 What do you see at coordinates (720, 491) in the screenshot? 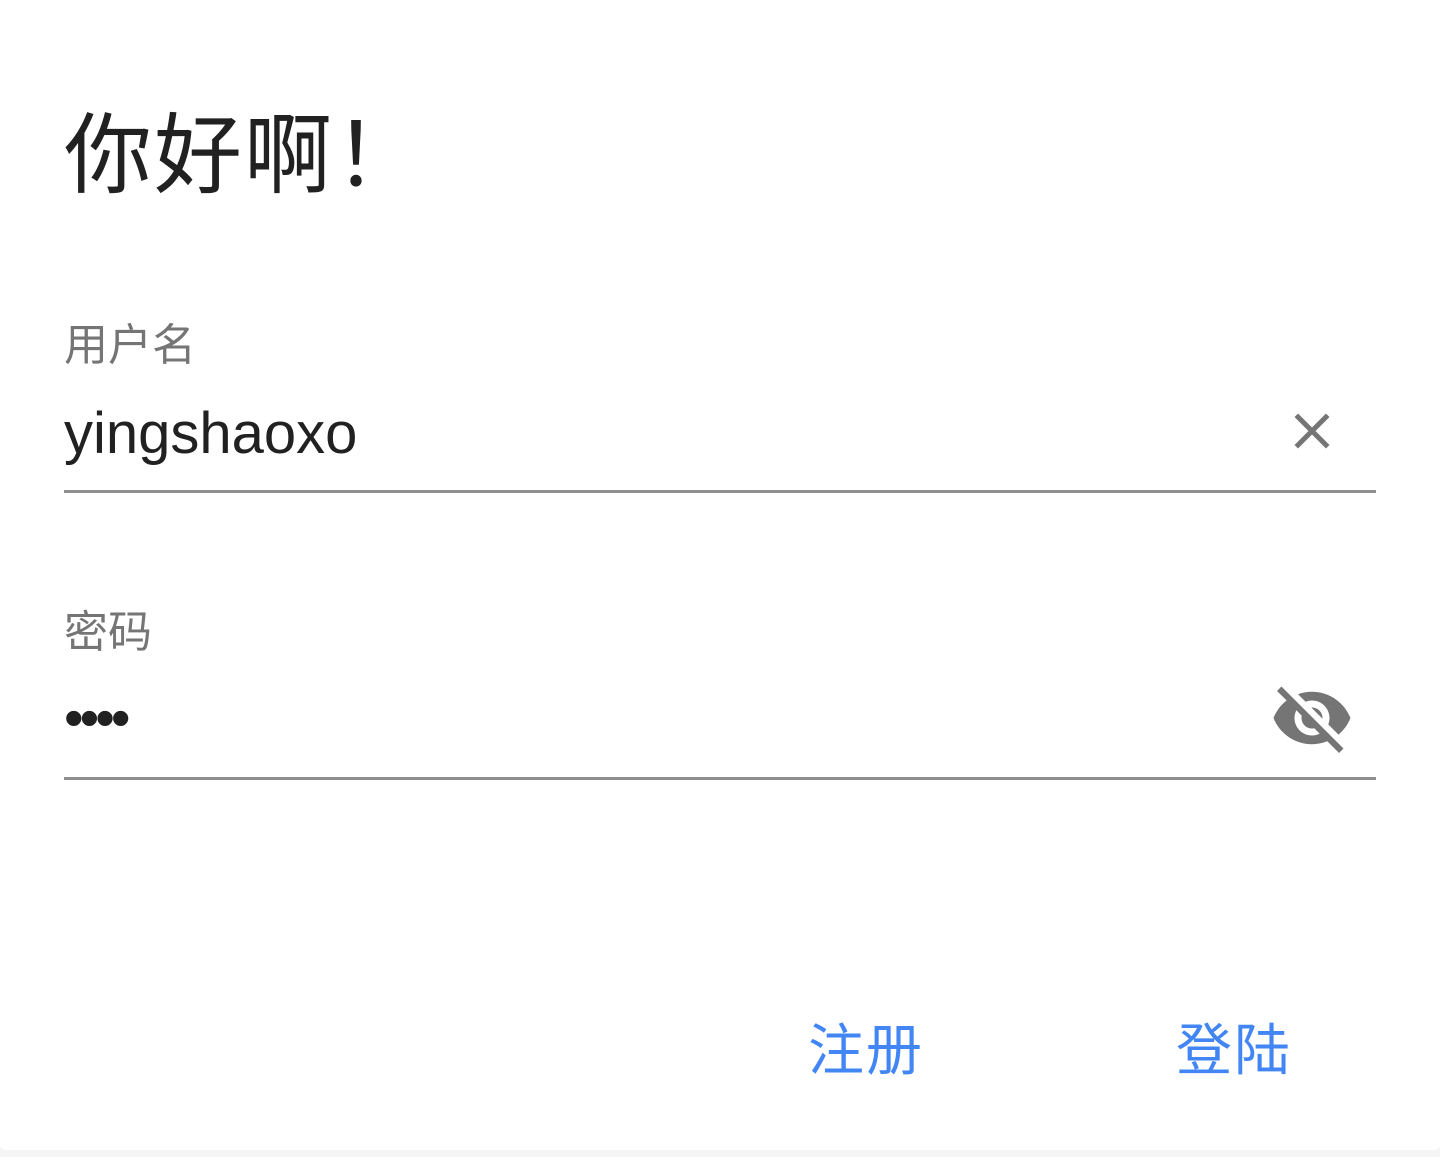
I see `username-underline` at bounding box center [720, 491].